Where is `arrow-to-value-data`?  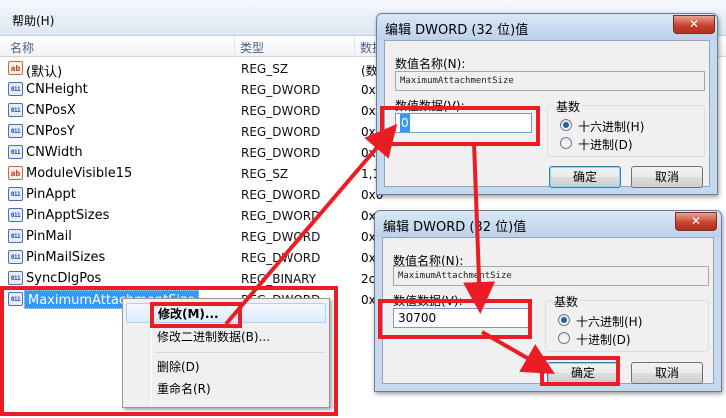 arrow-to-value-data is located at coordinates (311, 224).